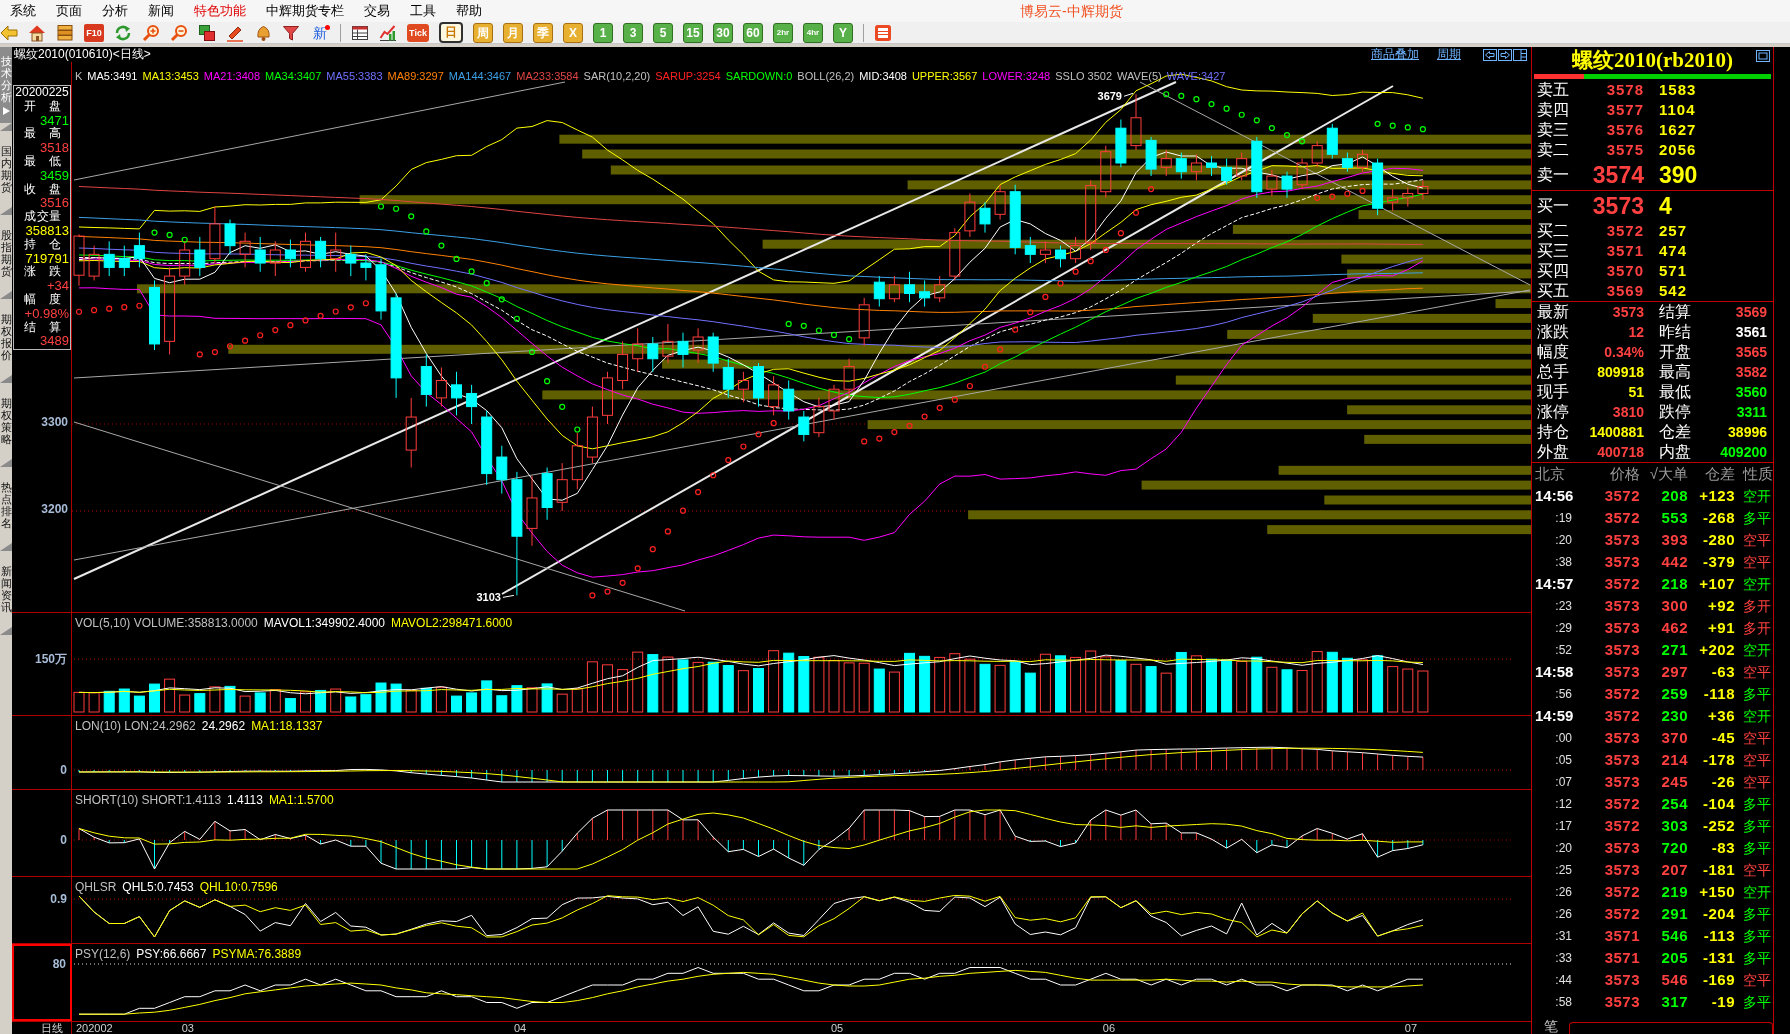  I want to click on column-header: 仓差, so click(1719, 473).